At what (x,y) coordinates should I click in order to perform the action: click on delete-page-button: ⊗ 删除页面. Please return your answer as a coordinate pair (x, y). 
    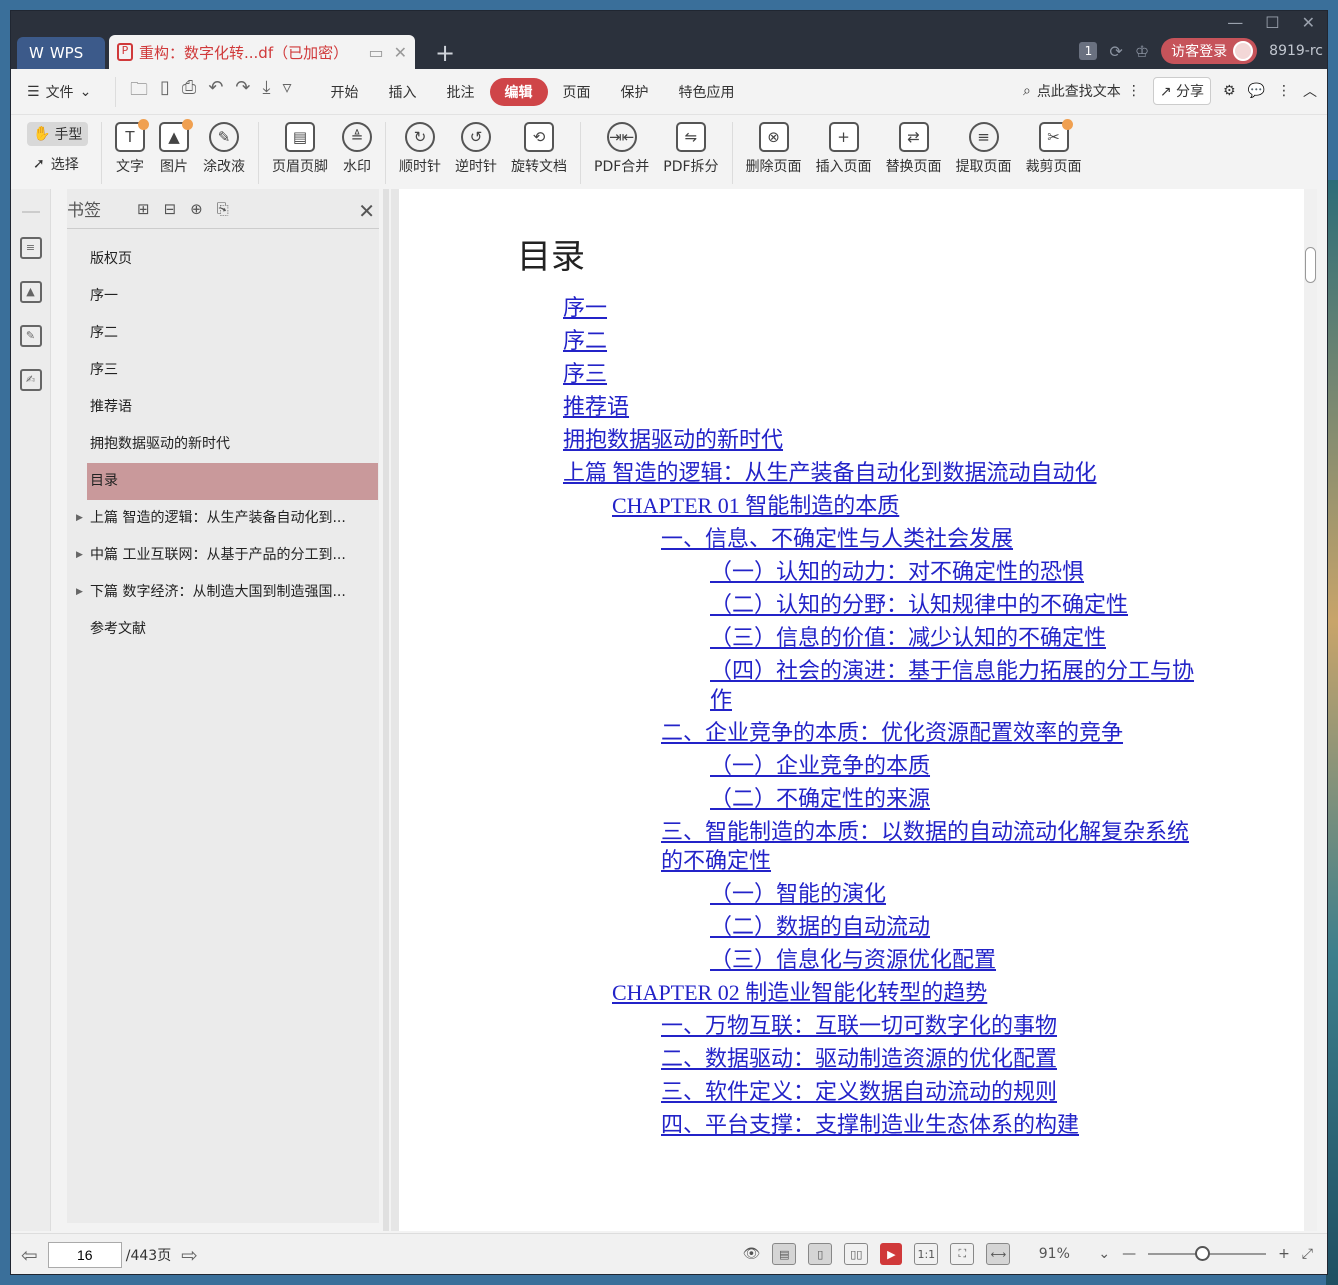
    Looking at the image, I should click on (774, 153).